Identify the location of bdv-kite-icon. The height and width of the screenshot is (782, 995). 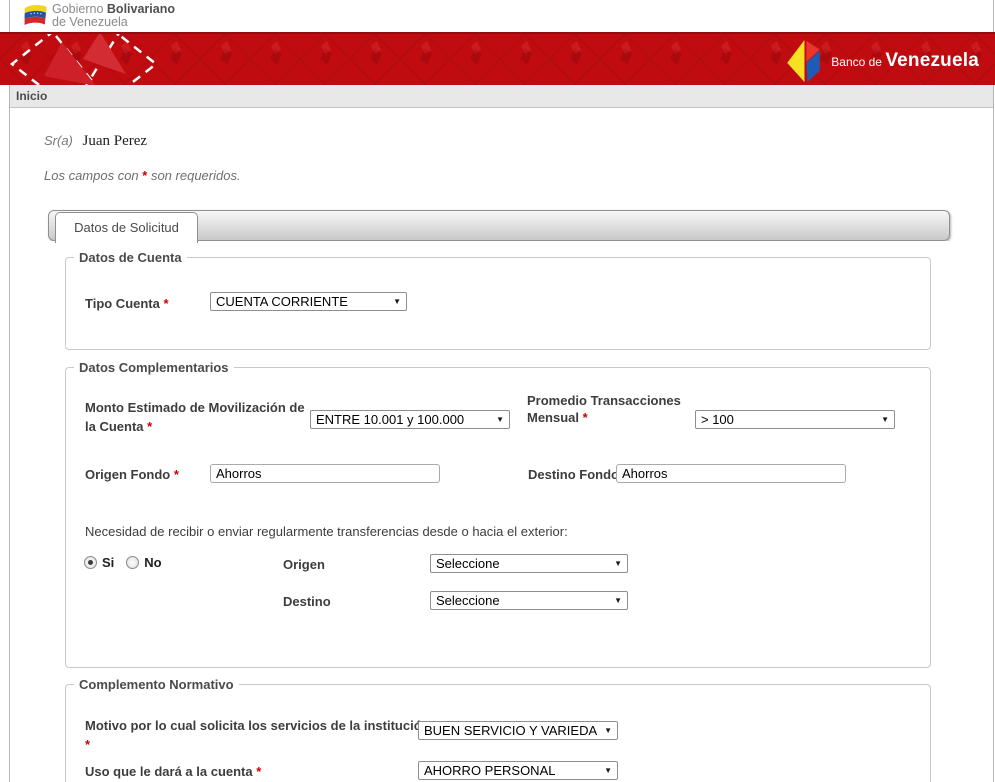
(804, 60).